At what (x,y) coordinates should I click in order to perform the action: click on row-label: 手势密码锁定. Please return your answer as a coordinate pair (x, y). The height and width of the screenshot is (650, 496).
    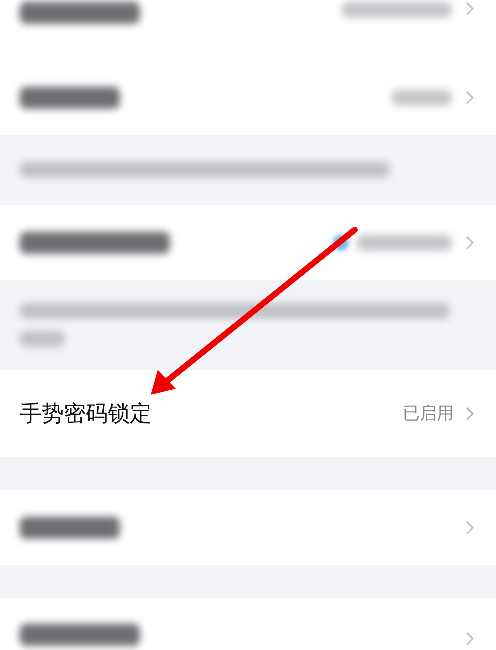
    Looking at the image, I should click on (86, 414).